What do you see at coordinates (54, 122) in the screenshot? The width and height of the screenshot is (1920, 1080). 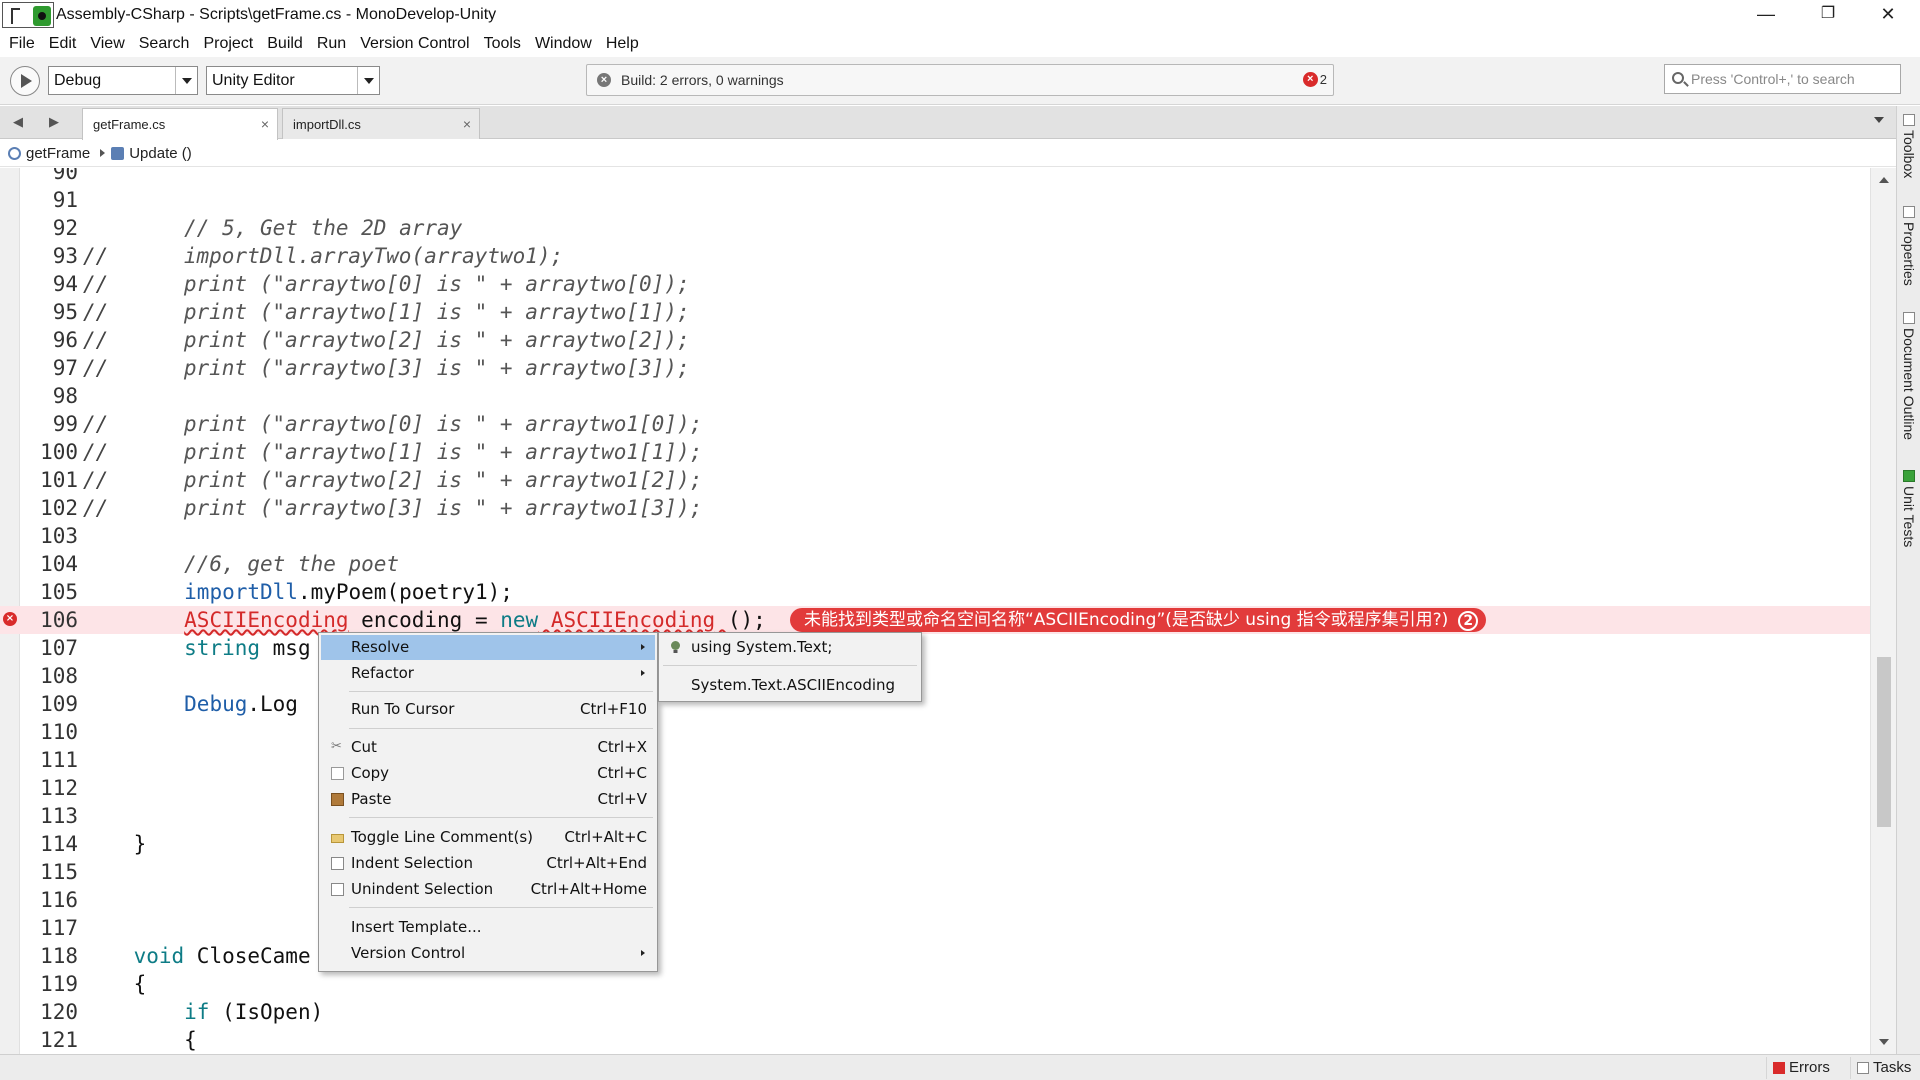 I see `nav-forward-icon: ▶` at bounding box center [54, 122].